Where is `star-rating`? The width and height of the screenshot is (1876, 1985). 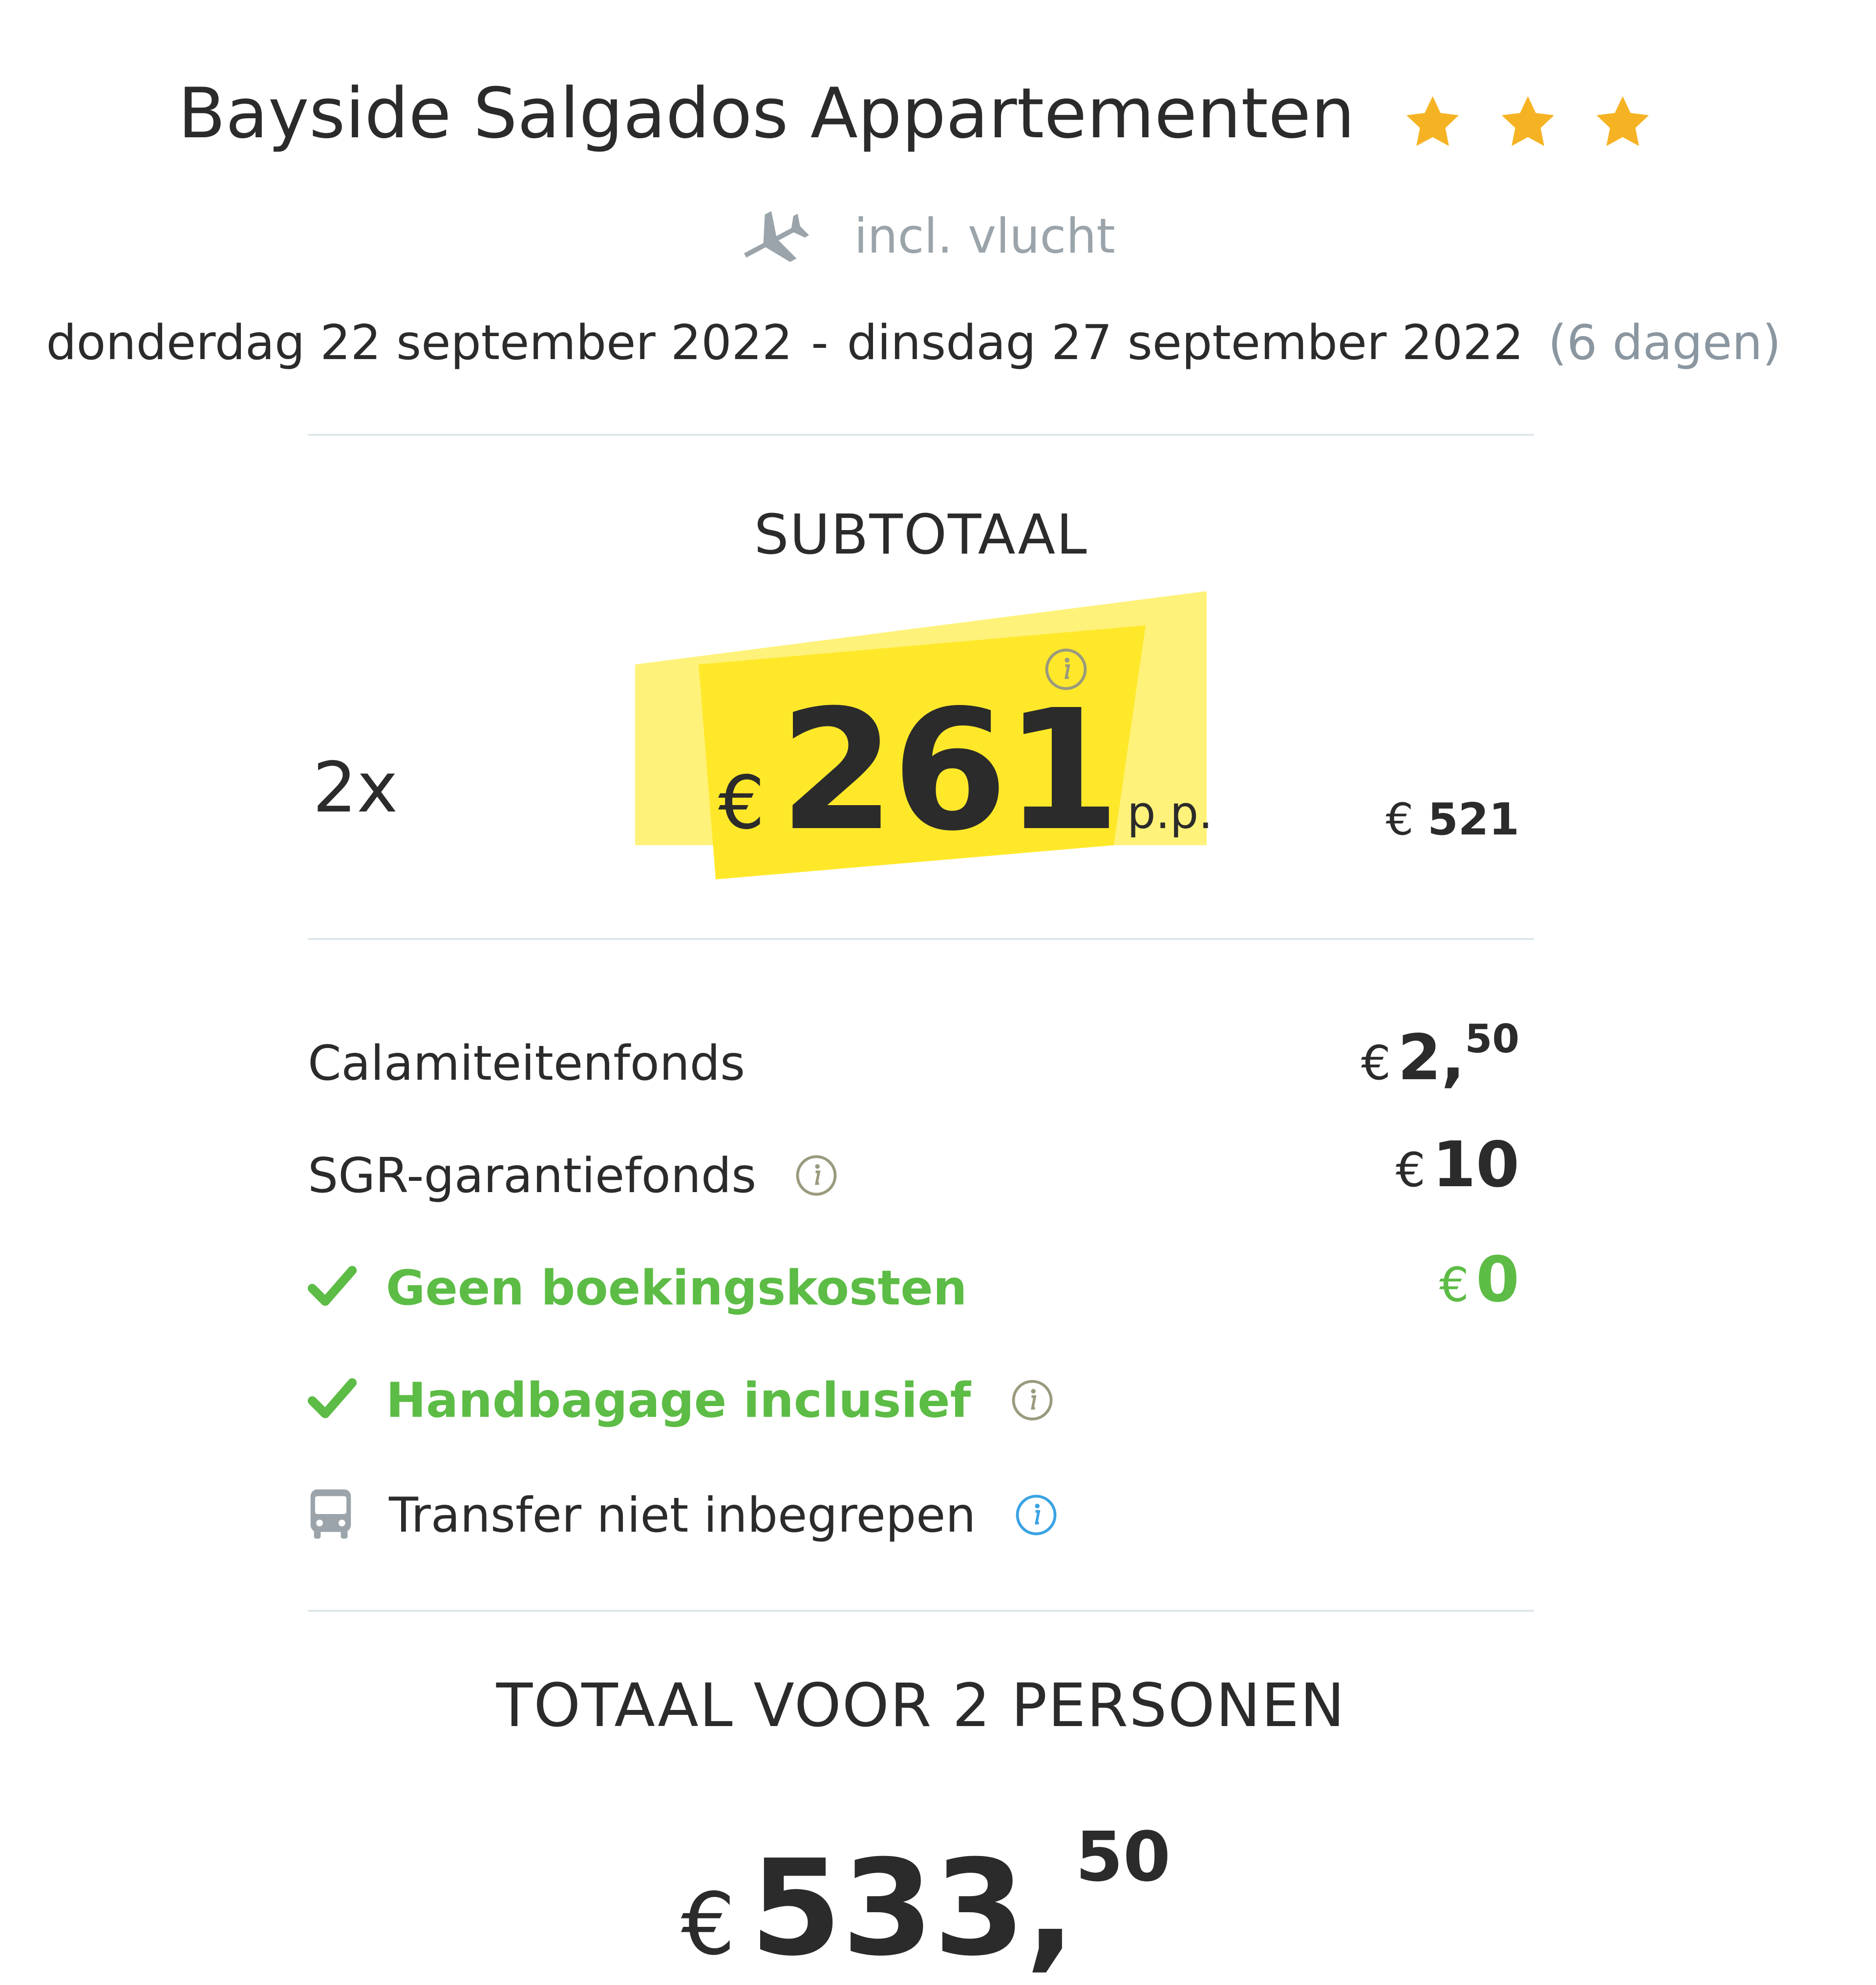 star-rating is located at coordinates (1527, 118).